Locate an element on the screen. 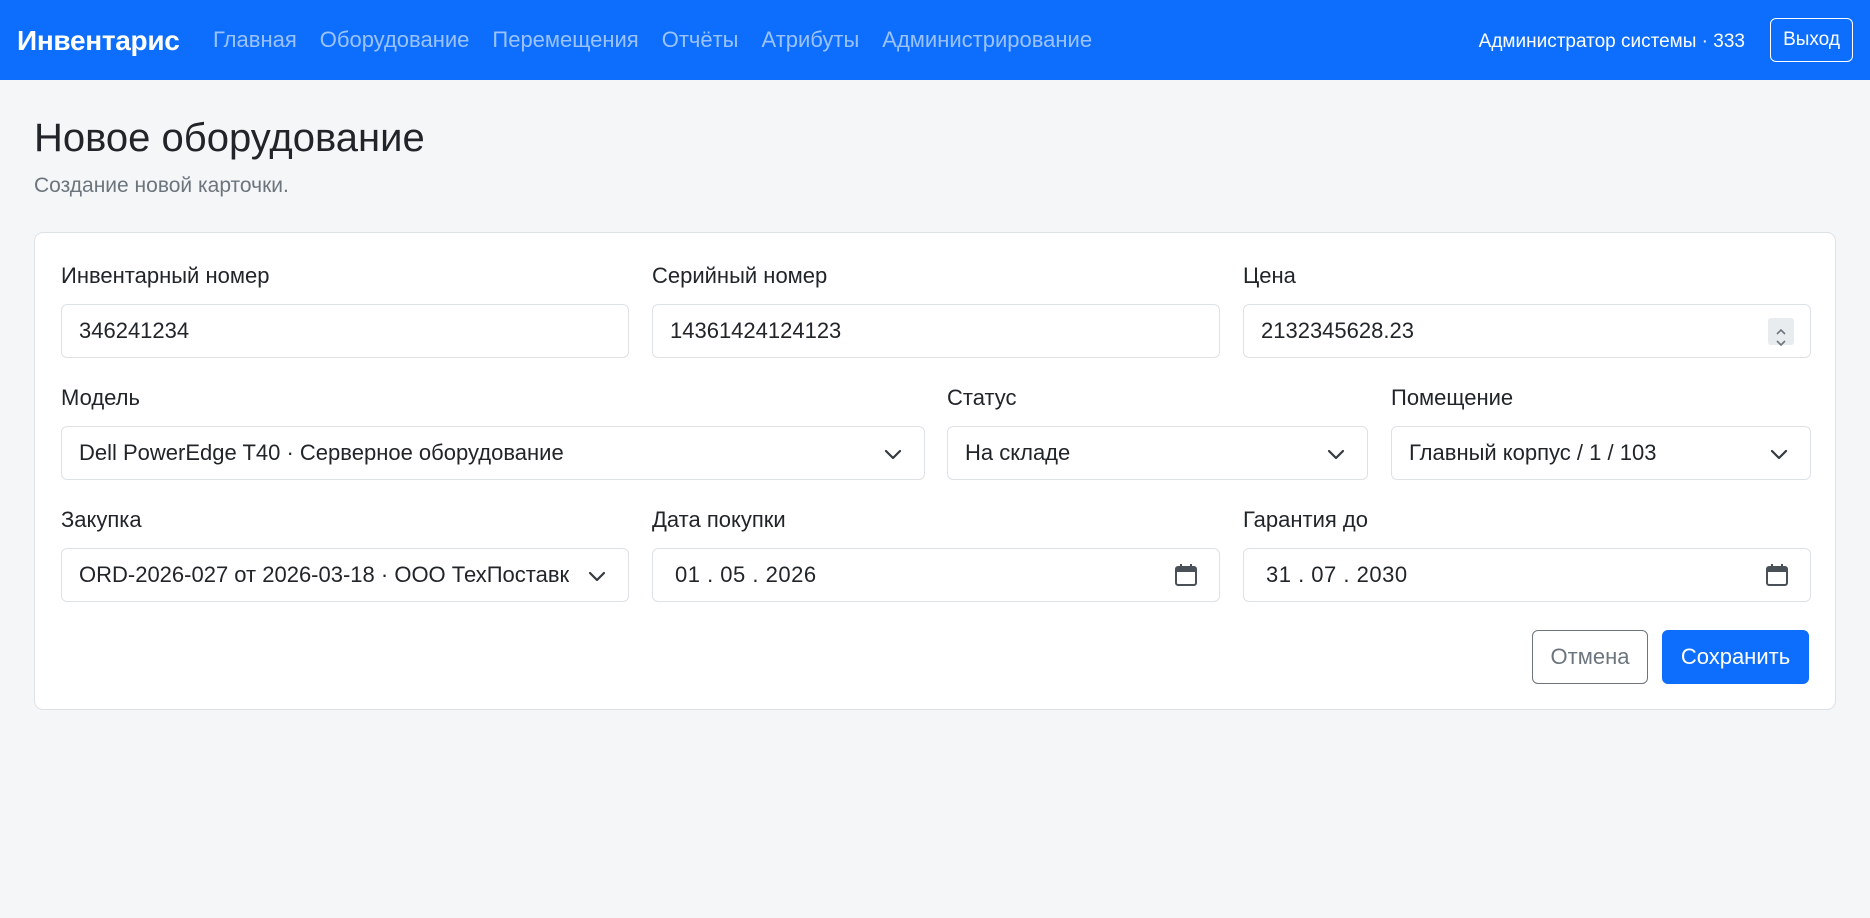  inventory-number-label: Инвентарный номер is located at coordinates (165, 275).